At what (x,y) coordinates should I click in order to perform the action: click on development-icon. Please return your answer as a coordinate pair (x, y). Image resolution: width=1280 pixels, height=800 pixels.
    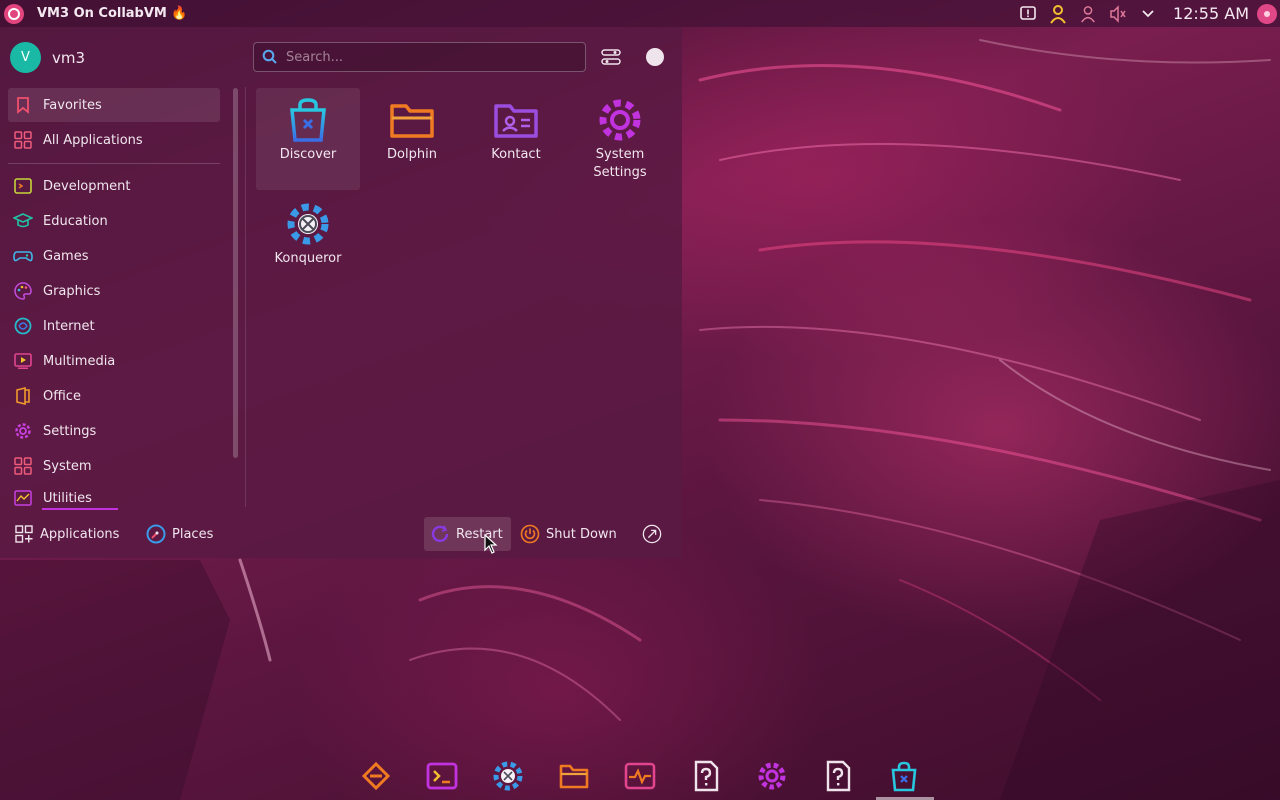
    Looking at the image, I should click on (23, 186).